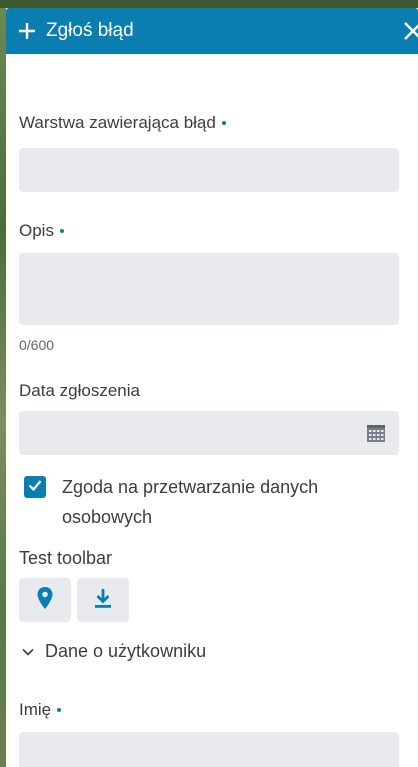 The height and width of the screenshot is (767, 418). Describe the element at coordinates (209, 170) in the screenshot. I see `layer-select` at that location.